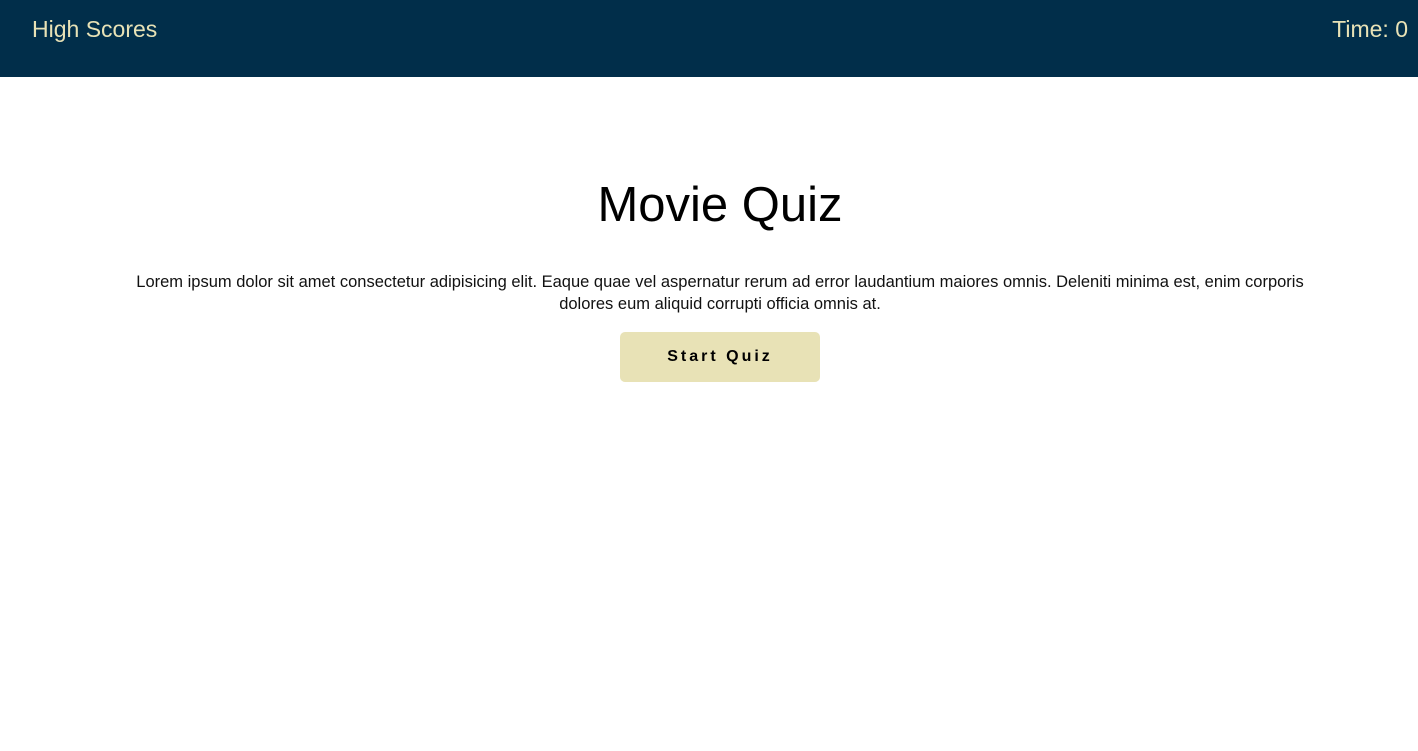  What do you see at coordinates (720, 357) in the screenshot?
I see `start-quiz-button: Start Quiz` at bounding box center [720, 357].